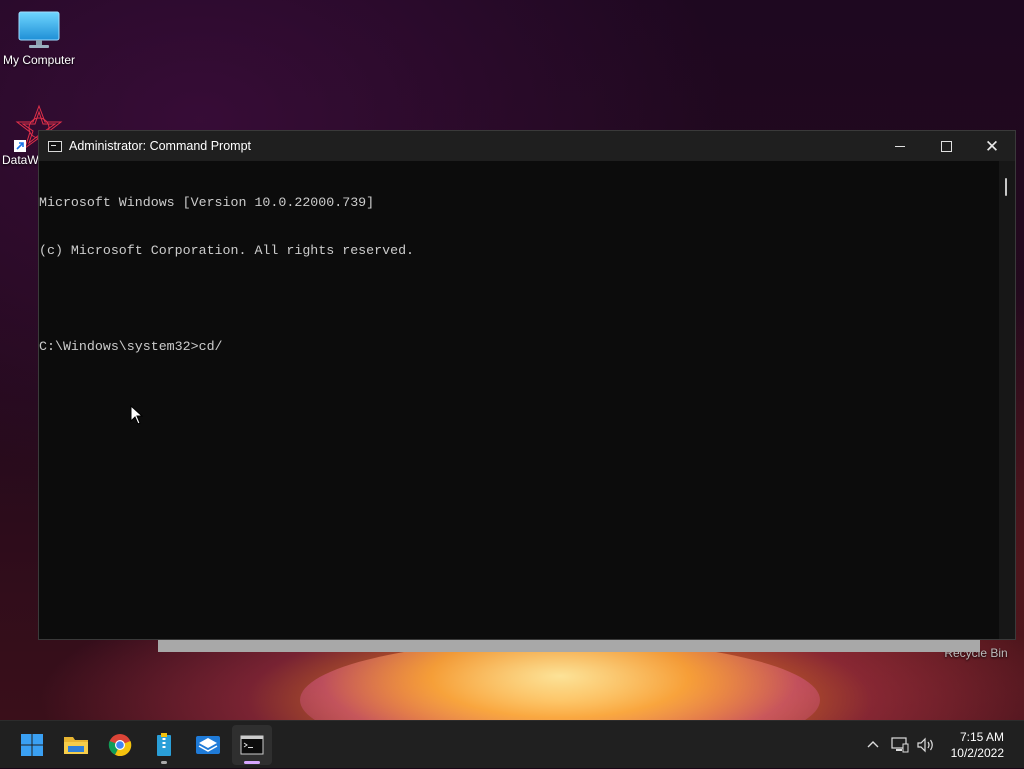 This screenshot has height=769, width=1024. What do you see at coordinates (39, 29) in the screenshot?
I see `monitor-icon` at bounding box center [39, 29].